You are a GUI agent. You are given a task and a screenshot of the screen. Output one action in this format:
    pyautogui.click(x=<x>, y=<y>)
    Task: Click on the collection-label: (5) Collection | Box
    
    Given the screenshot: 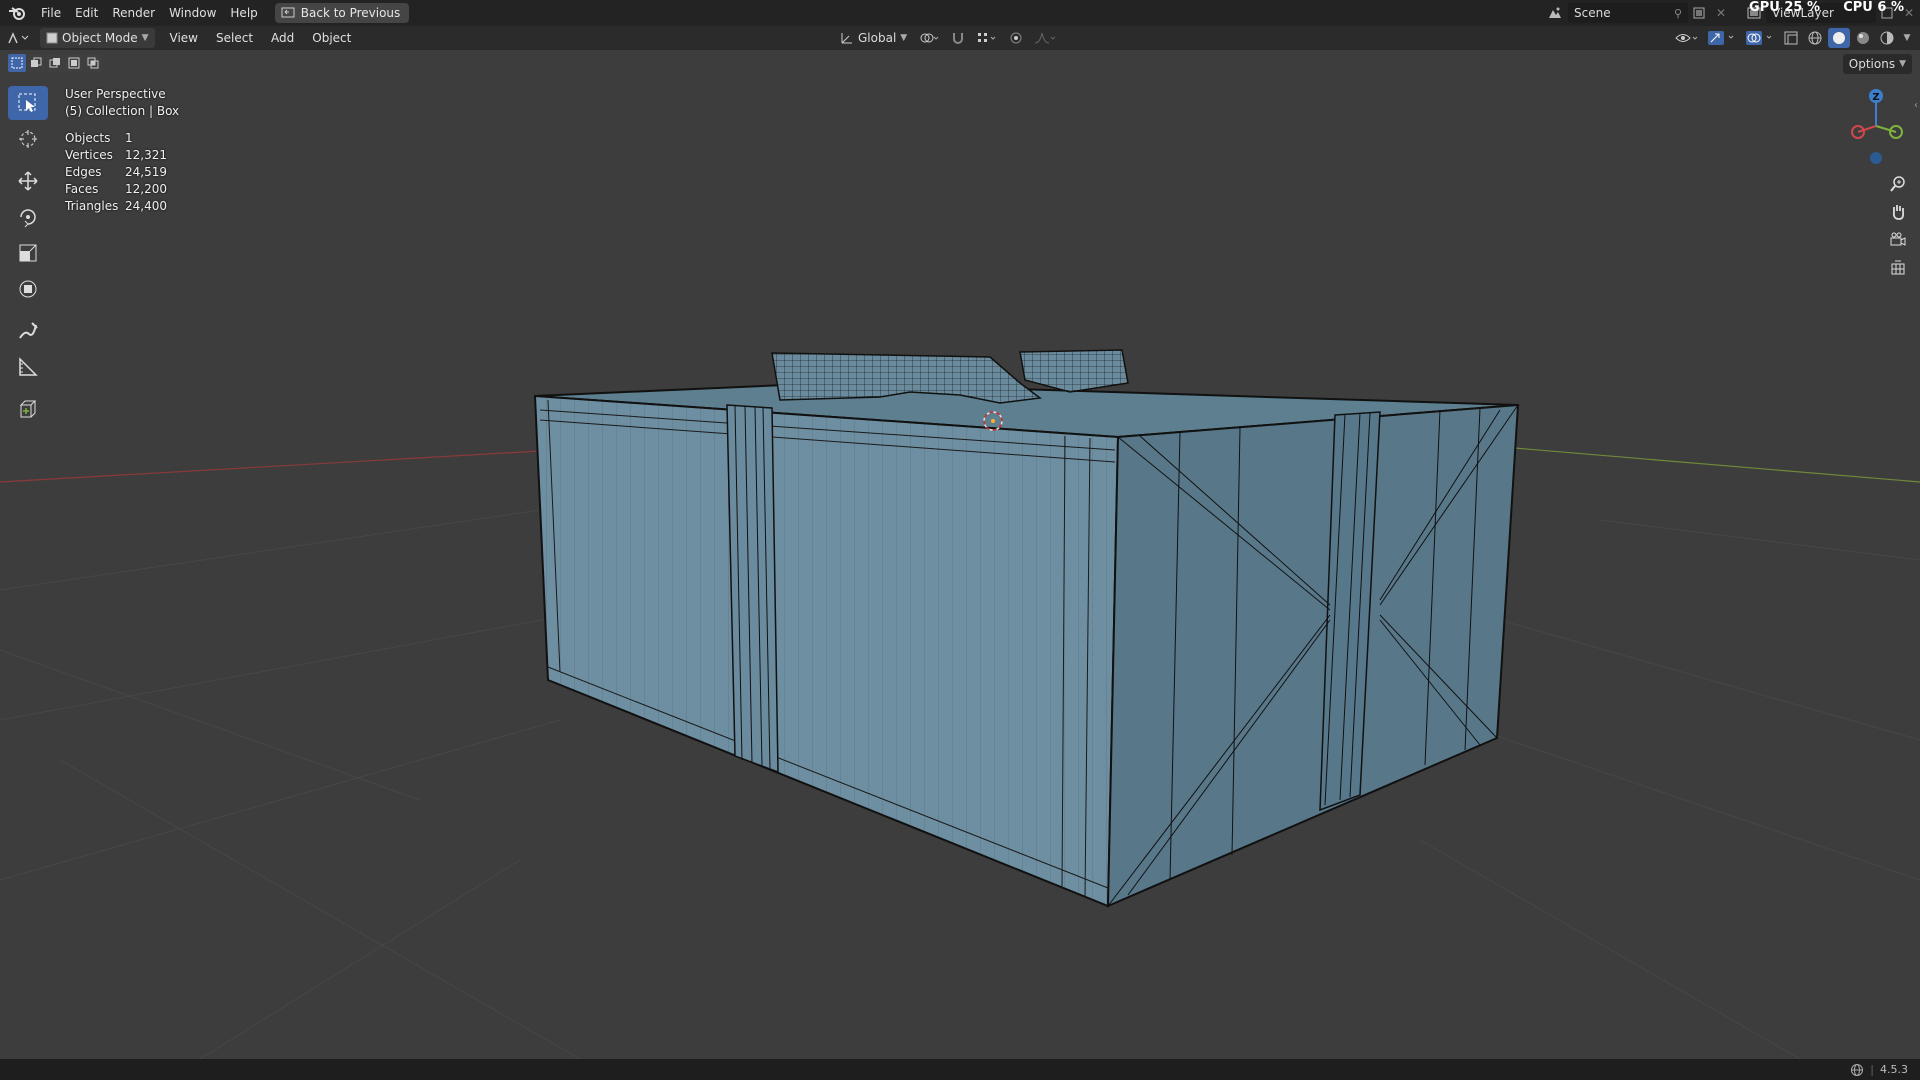 What is the action you would take?
    pyautogui.click(x=122, y=111)
    